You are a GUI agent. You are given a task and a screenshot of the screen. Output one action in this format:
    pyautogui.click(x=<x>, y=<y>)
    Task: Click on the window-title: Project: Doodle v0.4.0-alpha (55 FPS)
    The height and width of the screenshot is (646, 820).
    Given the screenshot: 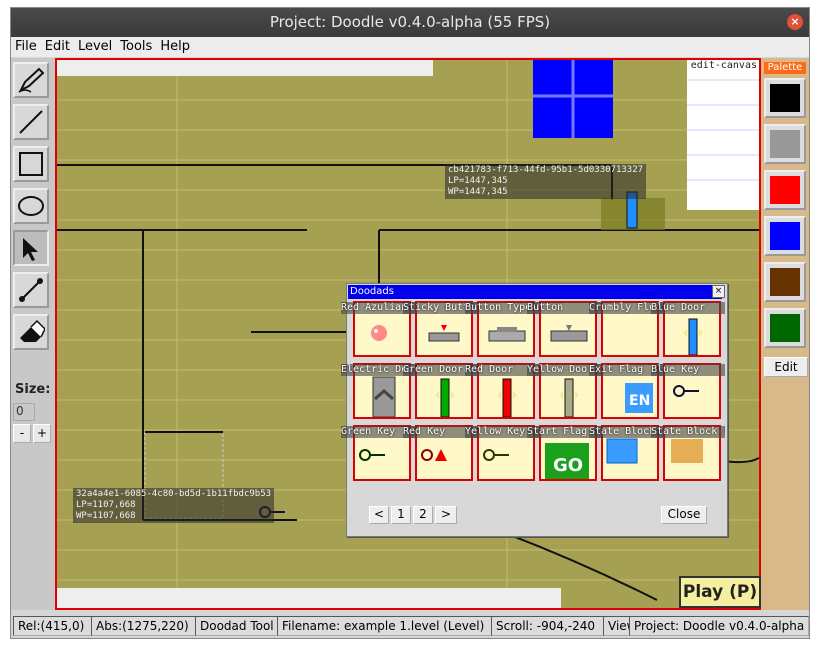 What is the action you would take?
    pyautogui.click(x=410, y=22)
    